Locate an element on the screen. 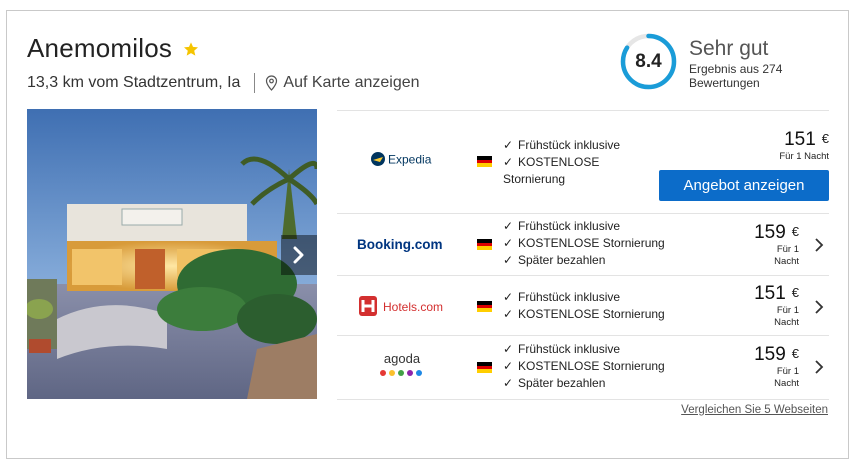  divider is located at coordinates (255, 83).